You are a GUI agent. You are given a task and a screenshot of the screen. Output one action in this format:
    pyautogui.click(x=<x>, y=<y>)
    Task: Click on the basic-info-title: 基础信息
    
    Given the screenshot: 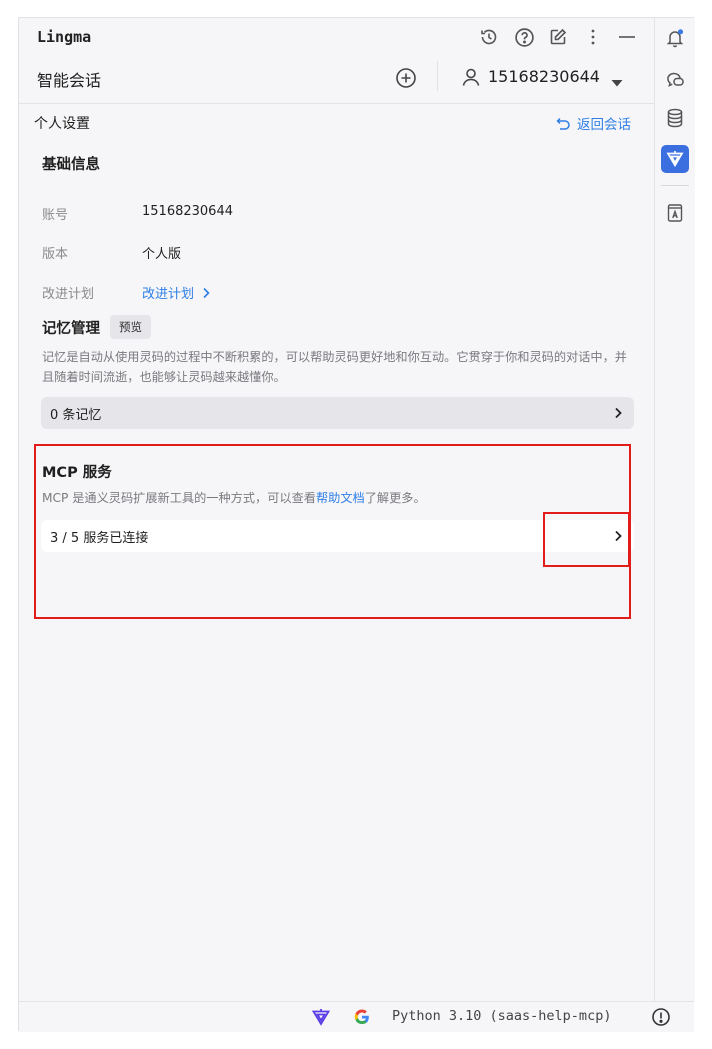 What is the action you would take?
    pyautogui.click(x=71, y=165)
    